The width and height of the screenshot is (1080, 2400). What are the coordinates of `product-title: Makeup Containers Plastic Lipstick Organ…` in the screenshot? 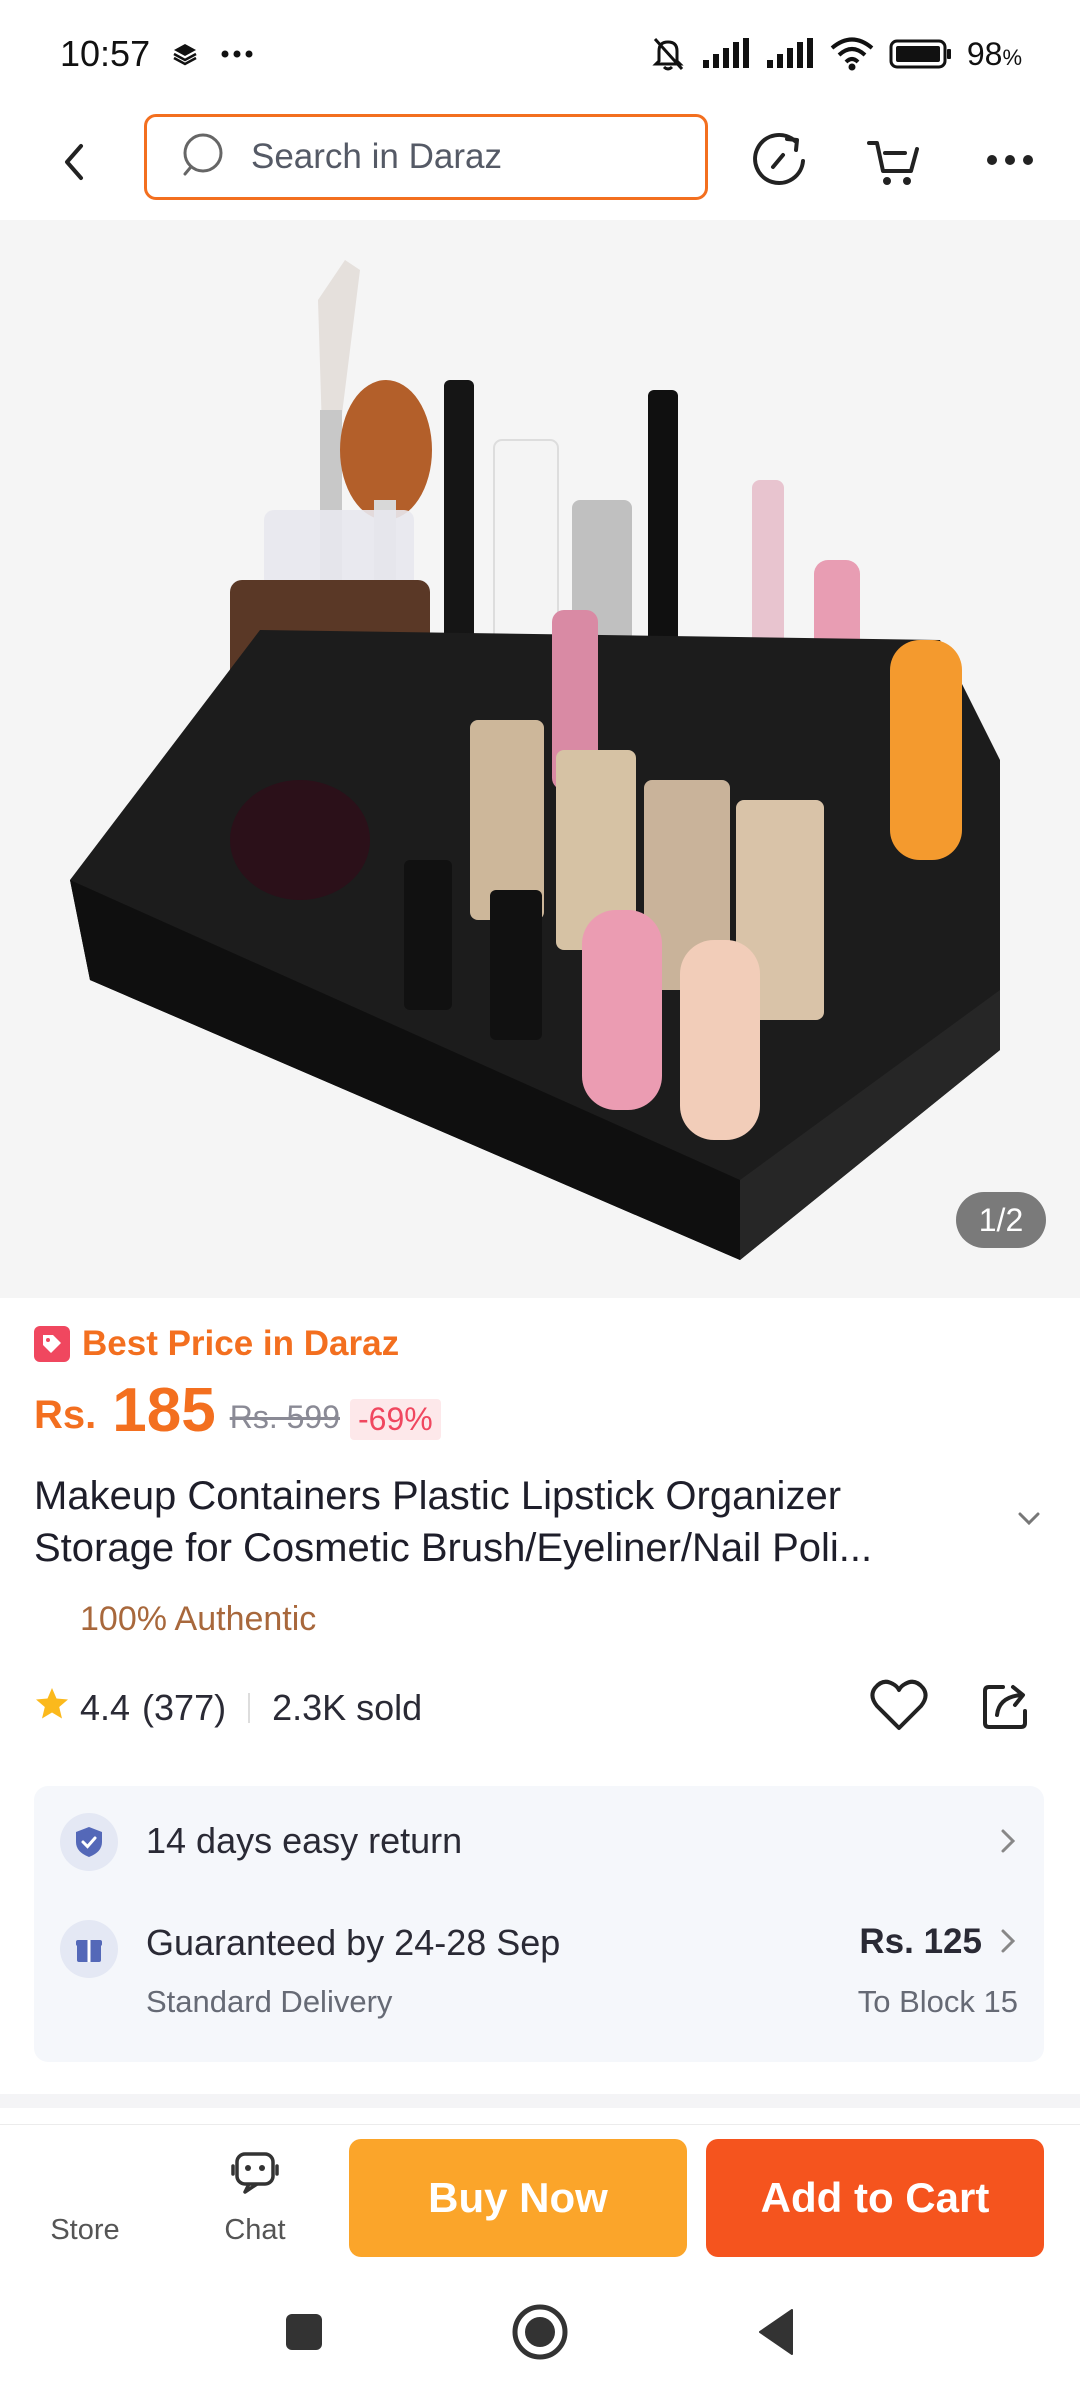 It's located at (524, 1522).